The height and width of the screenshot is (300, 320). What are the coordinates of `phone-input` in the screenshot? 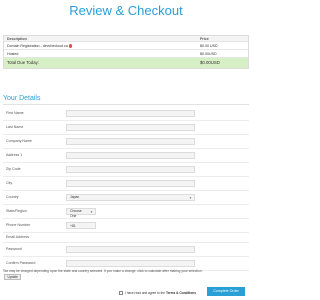 It's located at (81, 225).